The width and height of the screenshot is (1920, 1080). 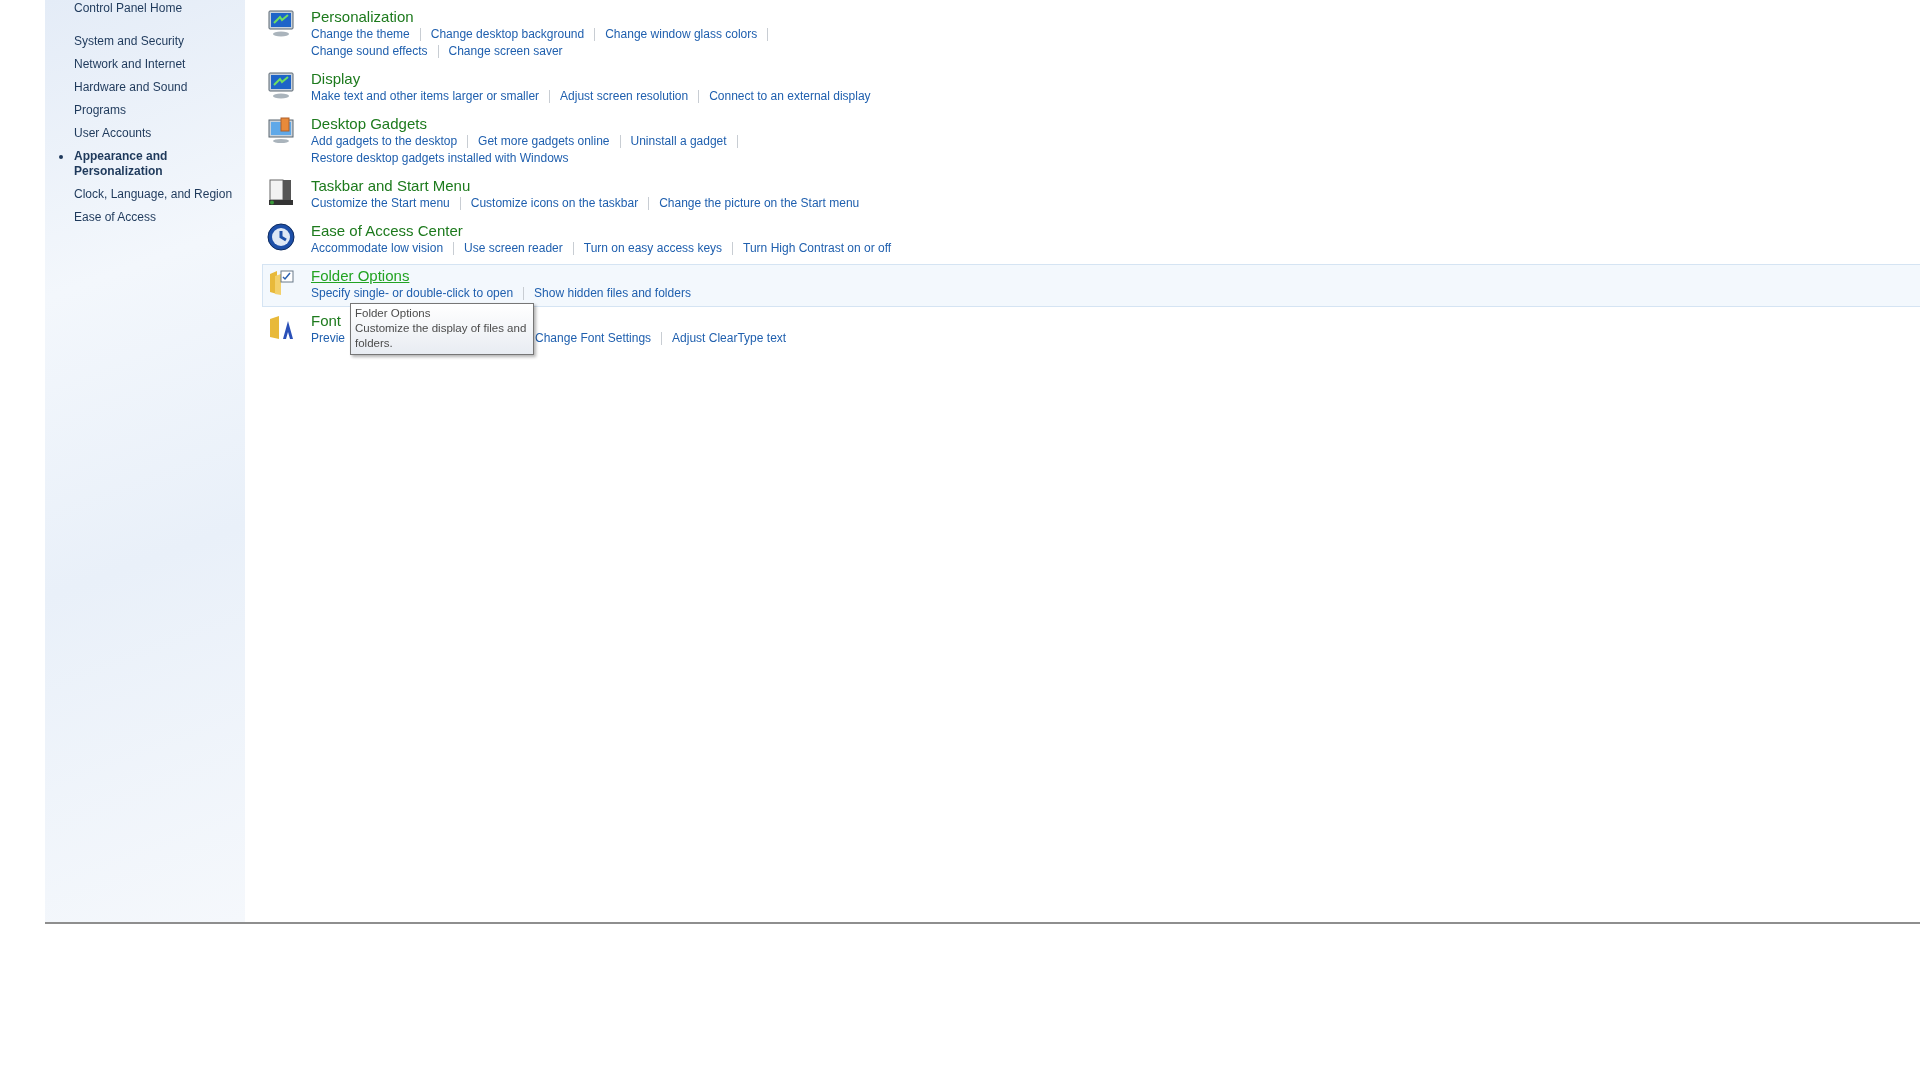 I want to click on task-link: Specify single- or double-click to open, so click(x=412, y=293).